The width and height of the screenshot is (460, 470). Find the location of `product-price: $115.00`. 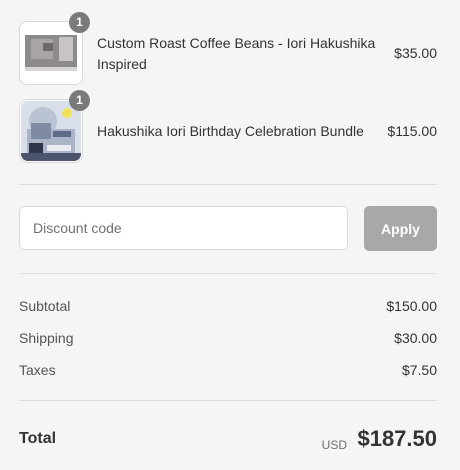

product-price: $115.00 is located at coordinates (412, 131).